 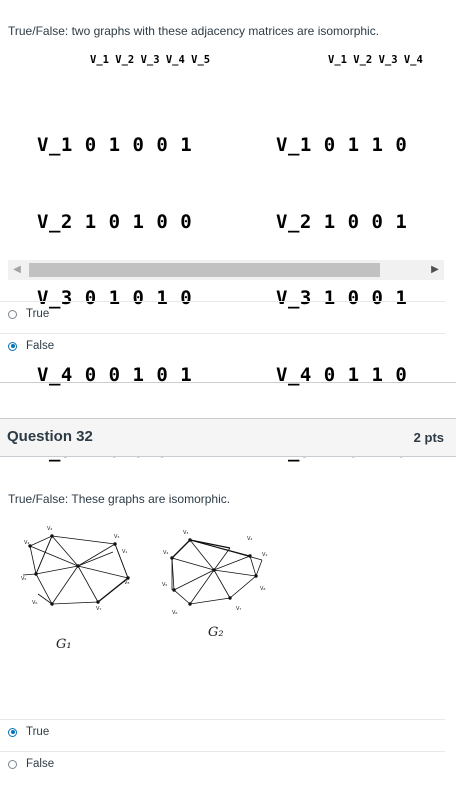 What do you see at coordinates (428, 437) in the screenshot?
I see `question-points: 2 pts` at bounding box center [428, 437].